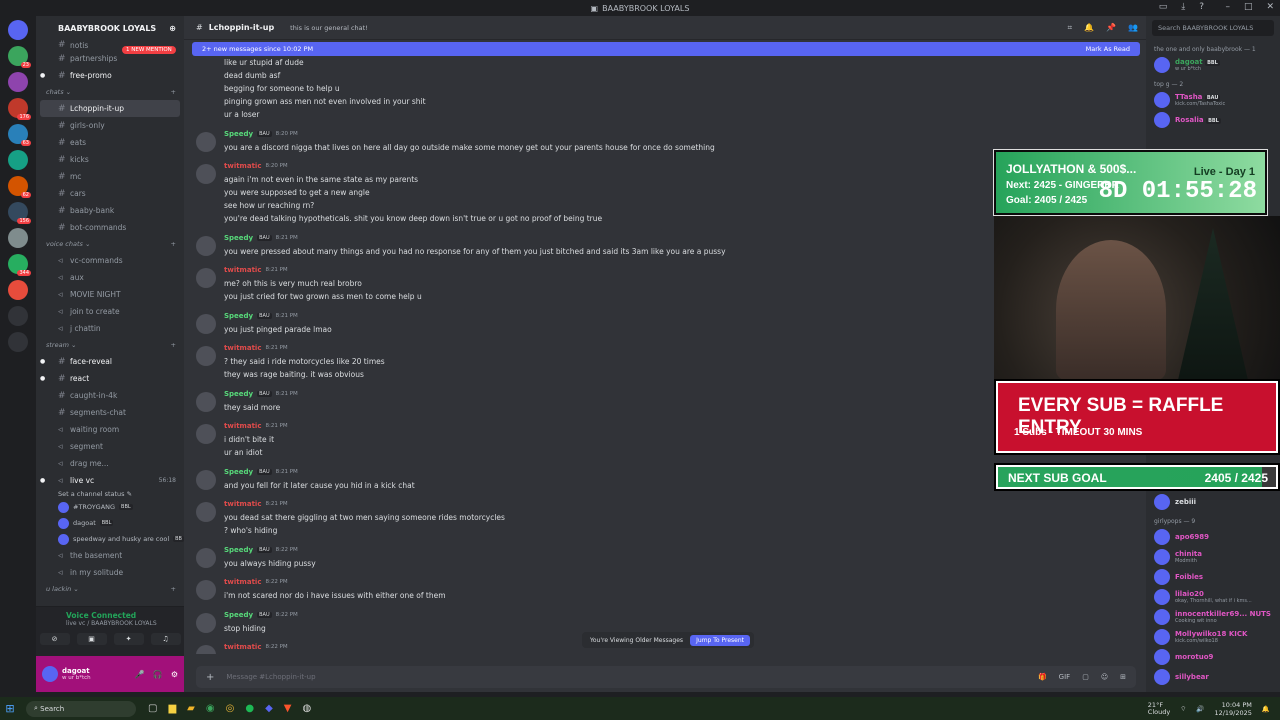 The width and height of the screenshot is (1280, 720). Describe the element at coordinates (306, 708) in the screenshot. I see `obs-icon: ◍` at that location.